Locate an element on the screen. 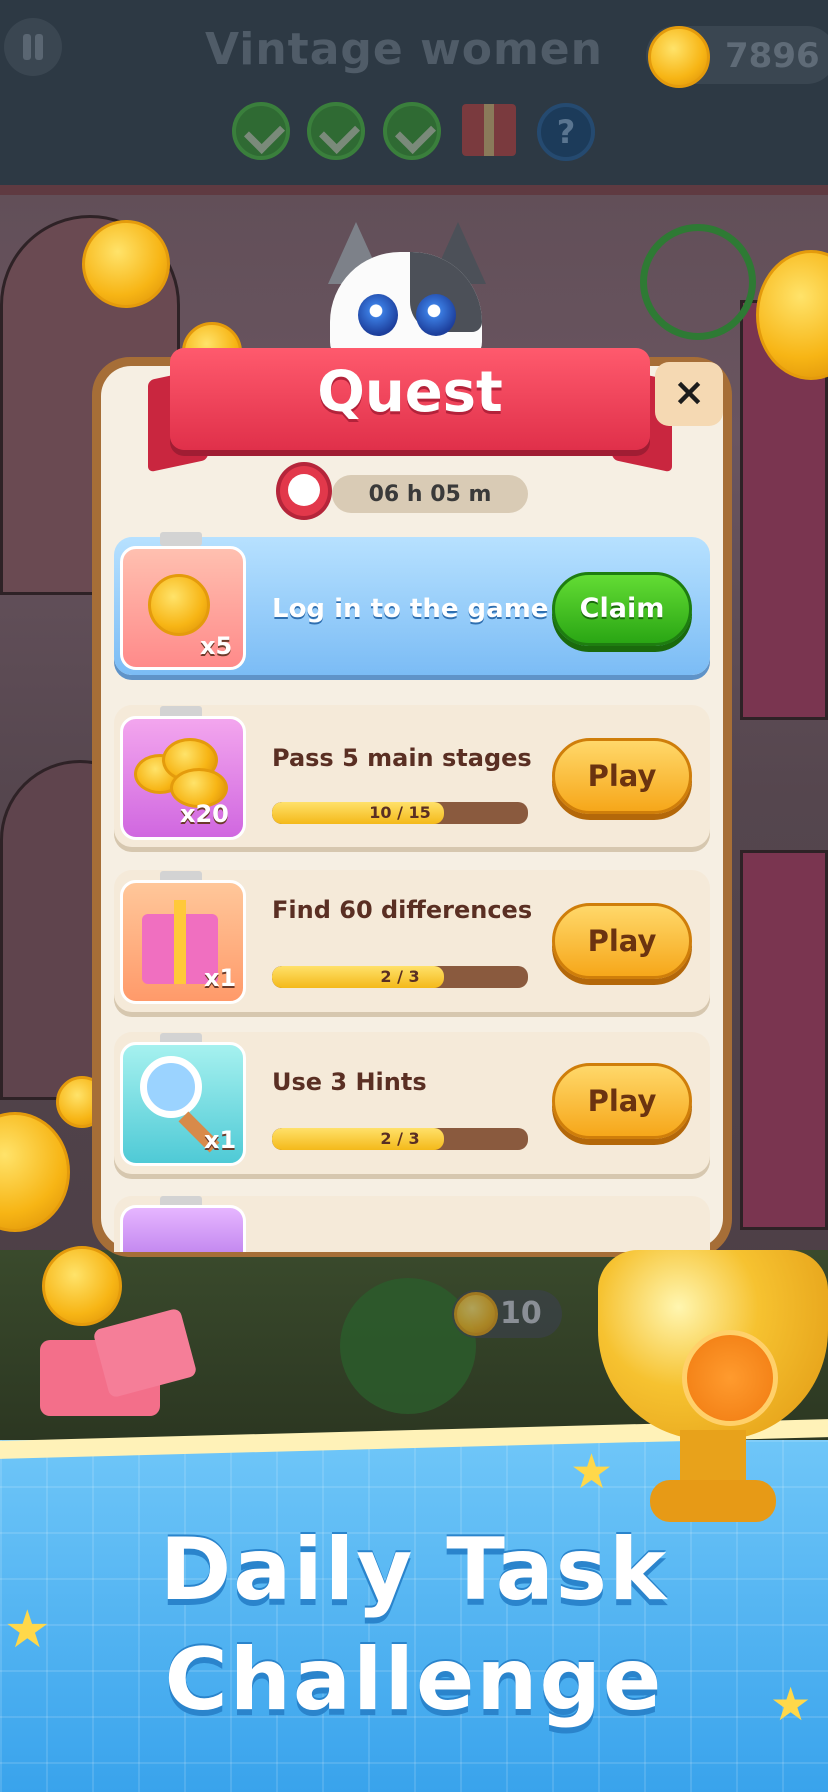 The width and height of the screenshot is (828, 1792). hint-button is located at coordinates (408, 1346).